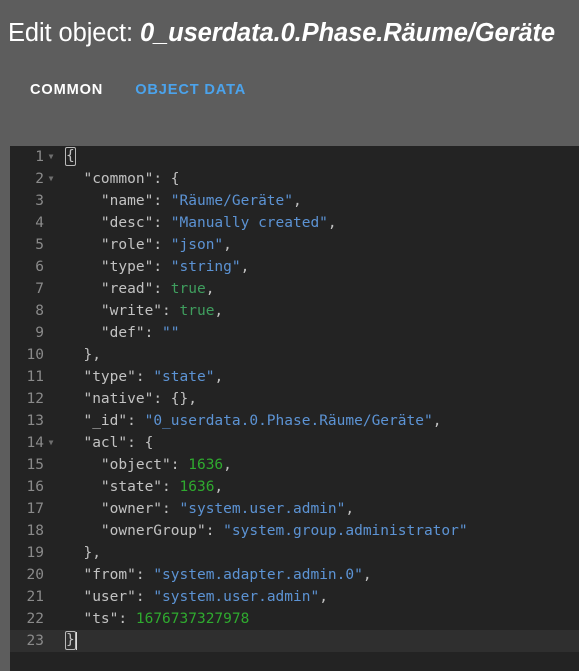 The height and width of the screenshot is (671, 579). I want to click on matching-bracket: }, so click(70, 640).